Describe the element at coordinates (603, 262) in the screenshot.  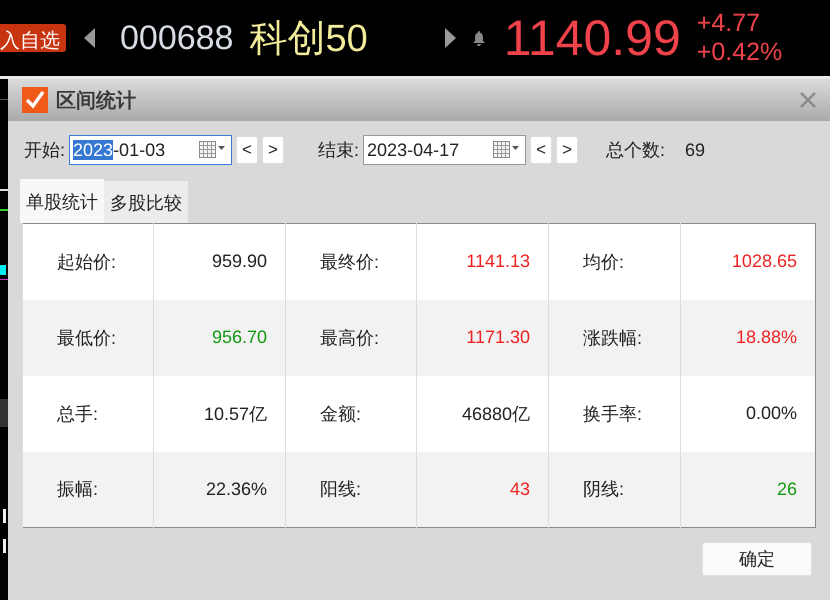
I see `stat-label: 均价:` at that location.